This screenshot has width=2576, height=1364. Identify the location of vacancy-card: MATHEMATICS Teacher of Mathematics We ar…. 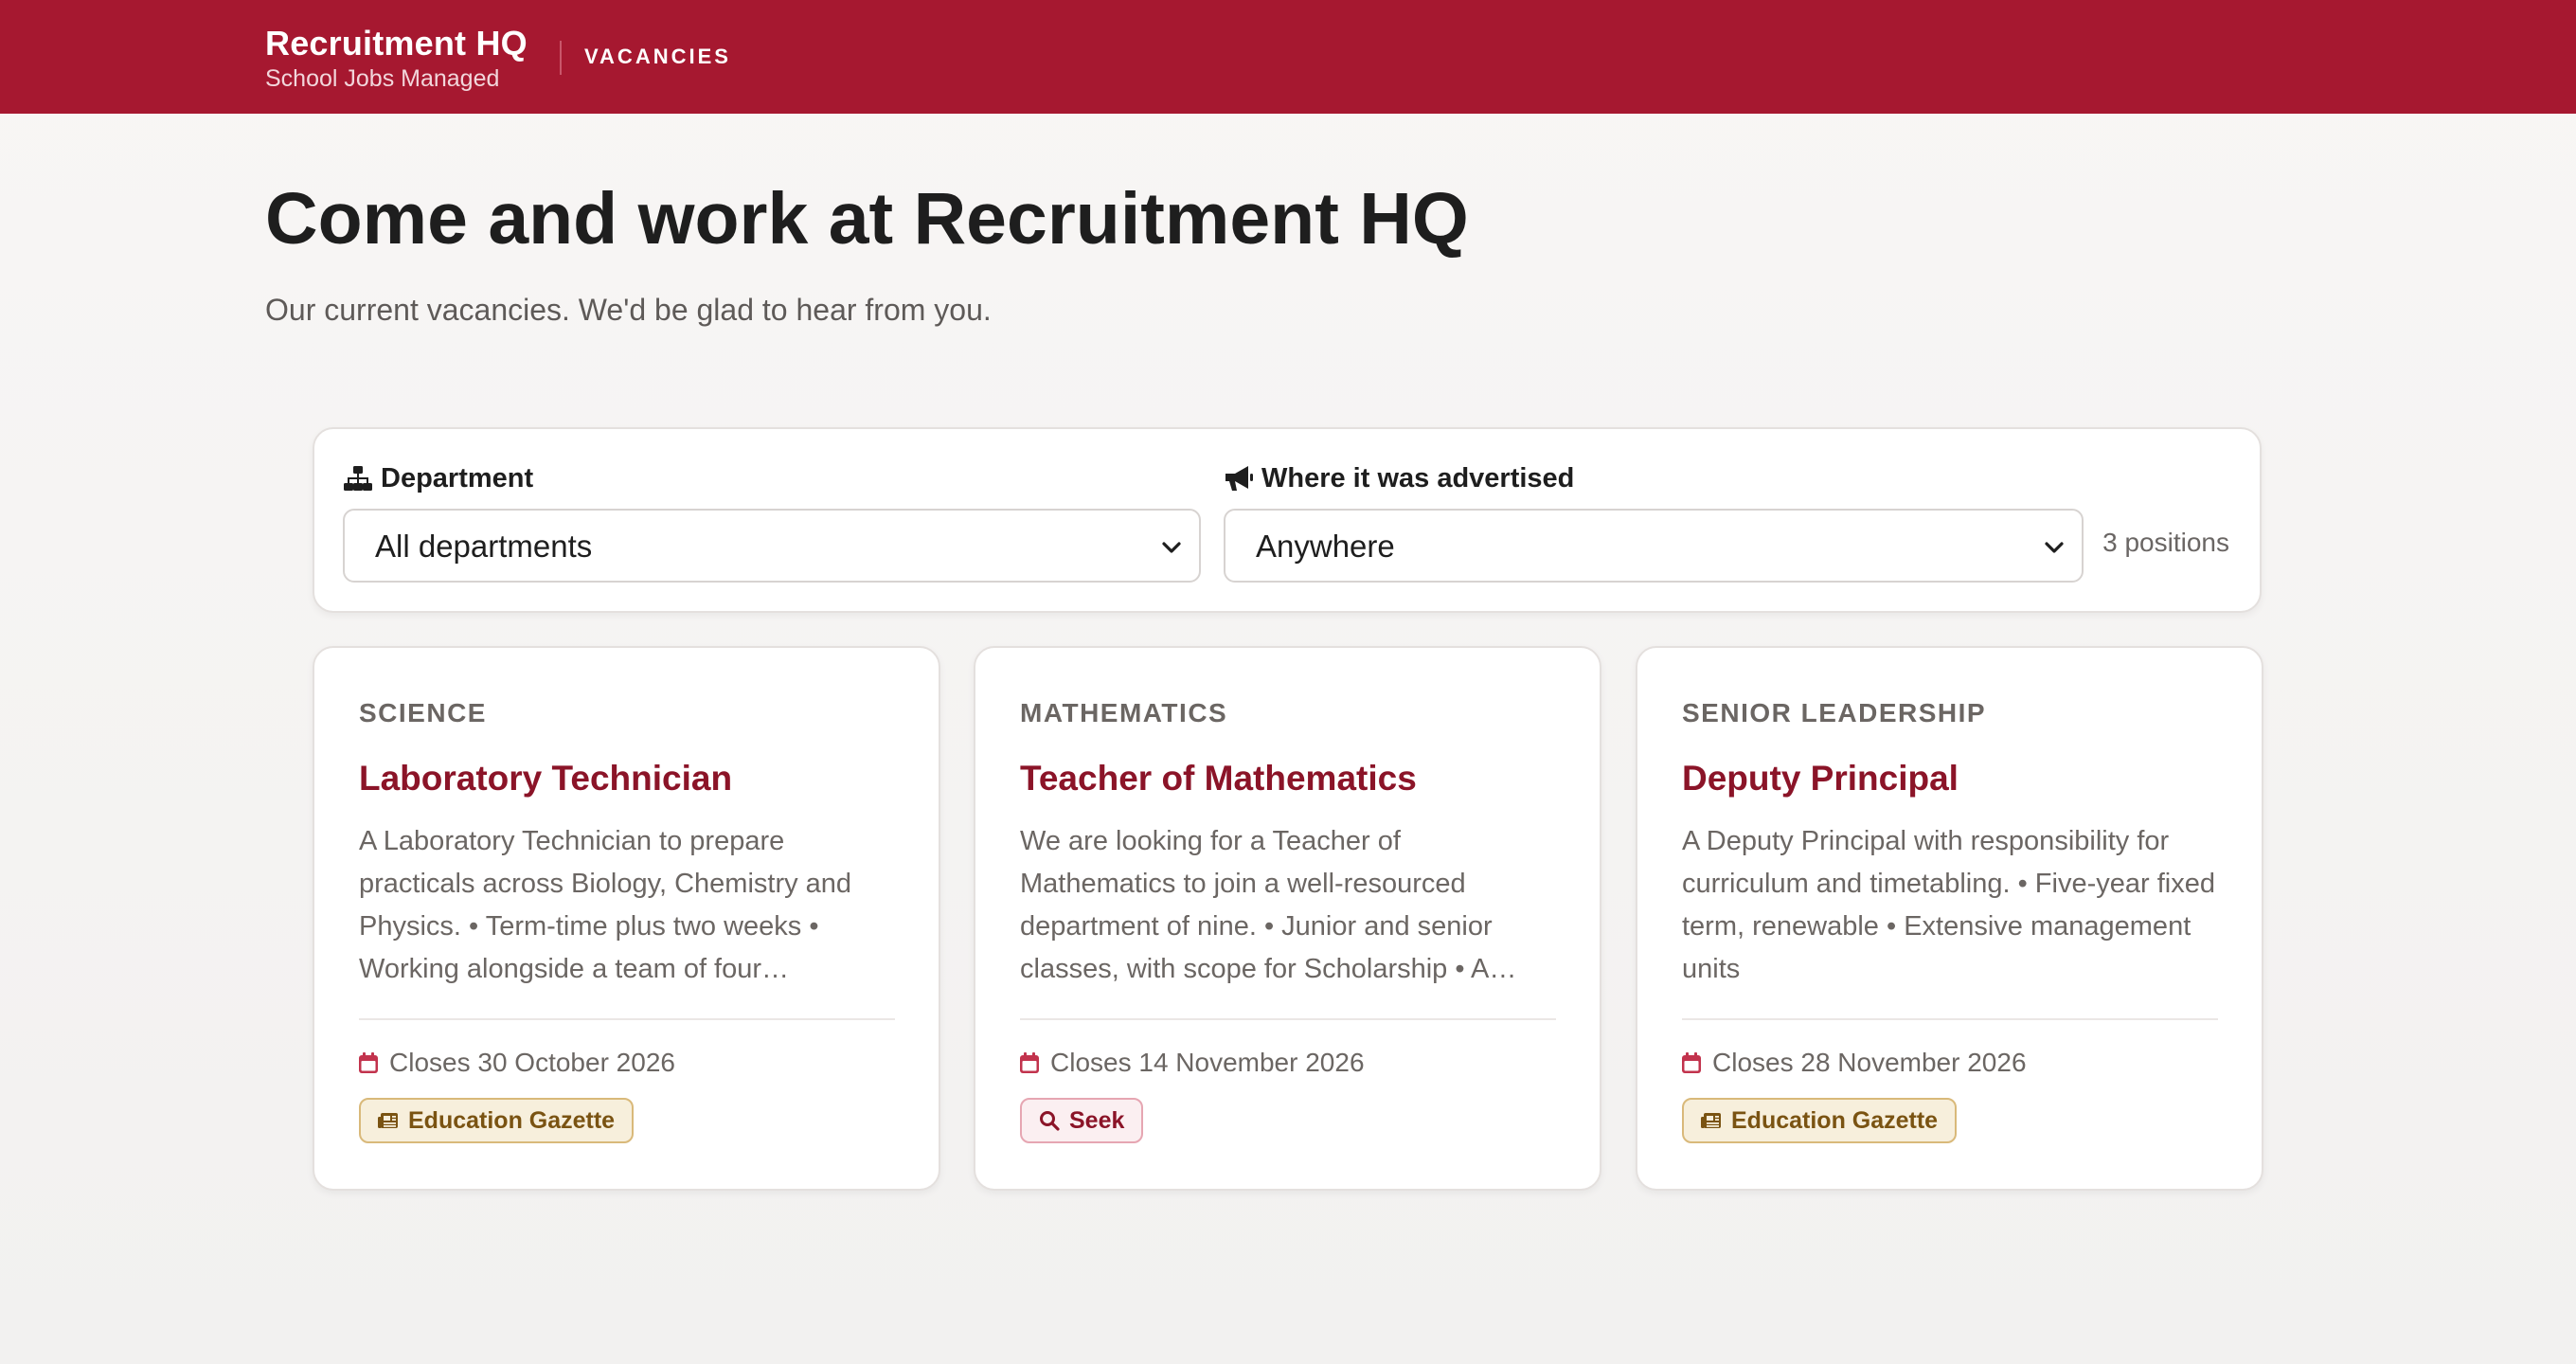
(1287, 918).